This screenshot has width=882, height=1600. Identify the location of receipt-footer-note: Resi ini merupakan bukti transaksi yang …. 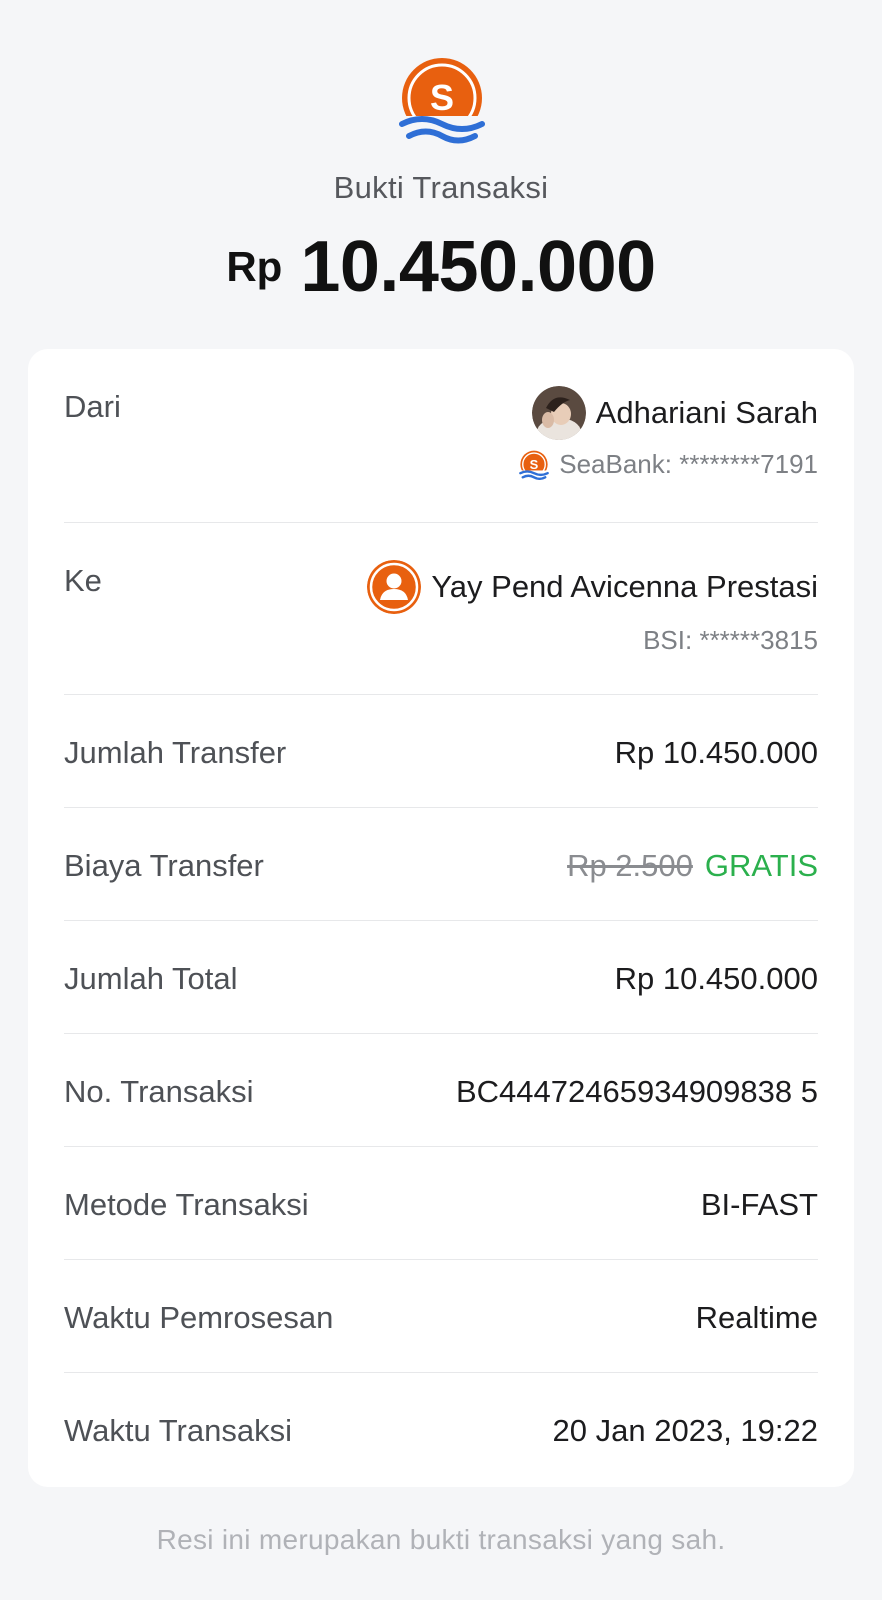
(441, 1539).